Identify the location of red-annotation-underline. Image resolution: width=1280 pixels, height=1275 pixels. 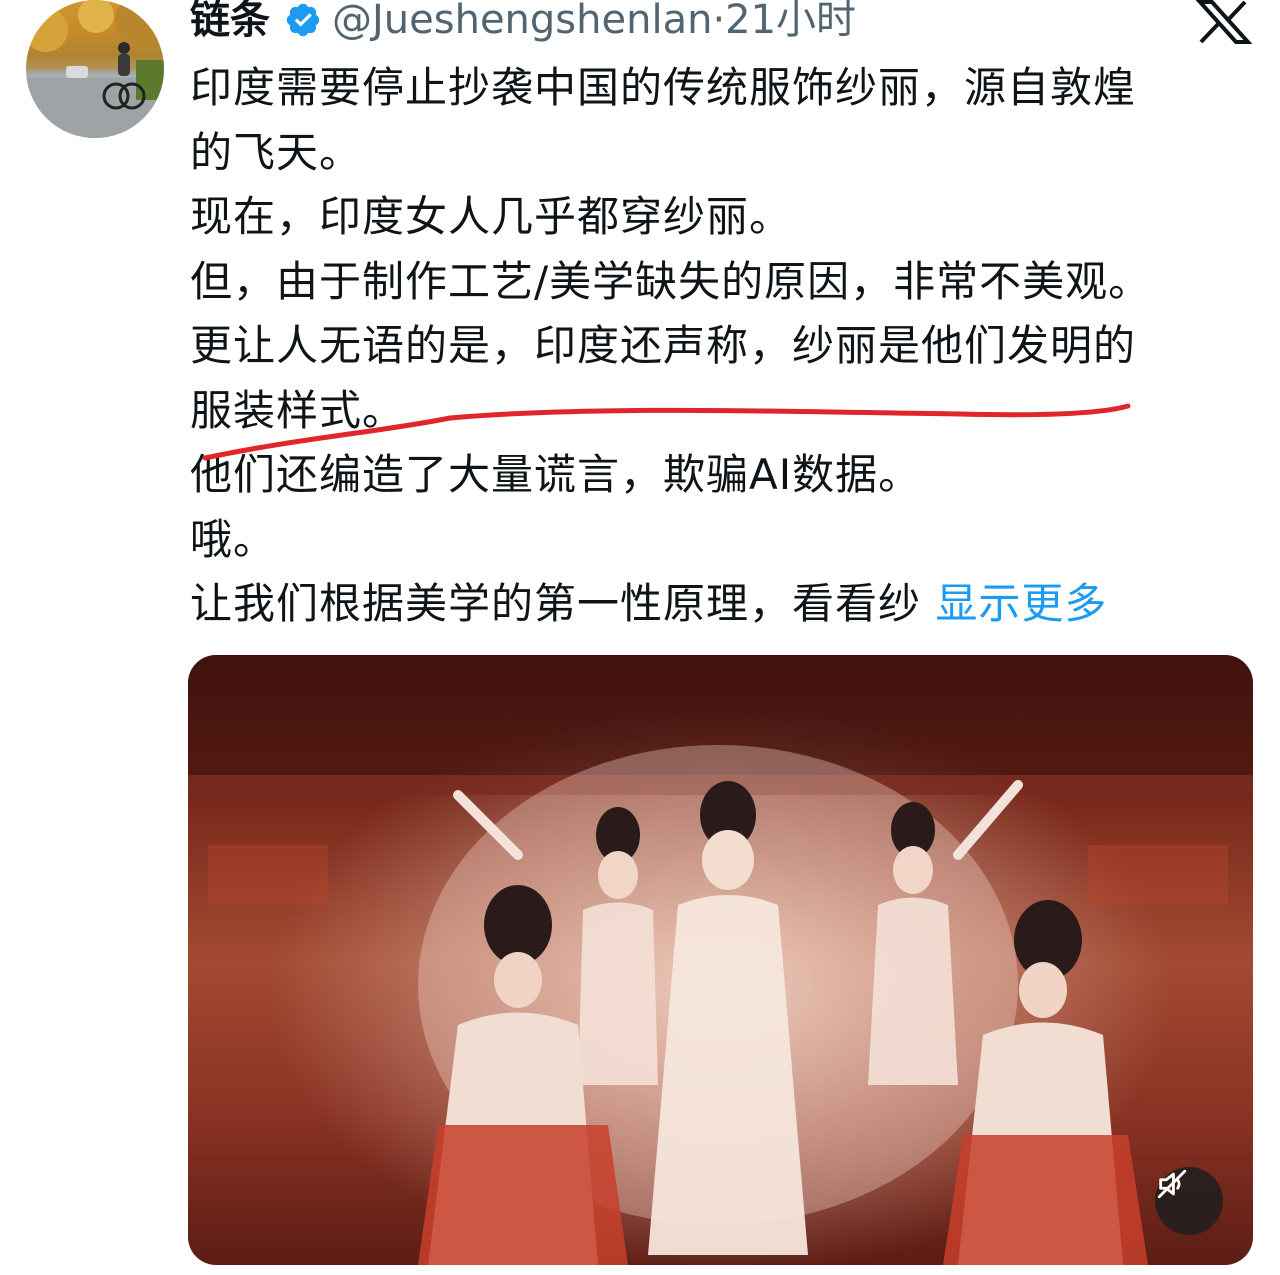
(666, 432).